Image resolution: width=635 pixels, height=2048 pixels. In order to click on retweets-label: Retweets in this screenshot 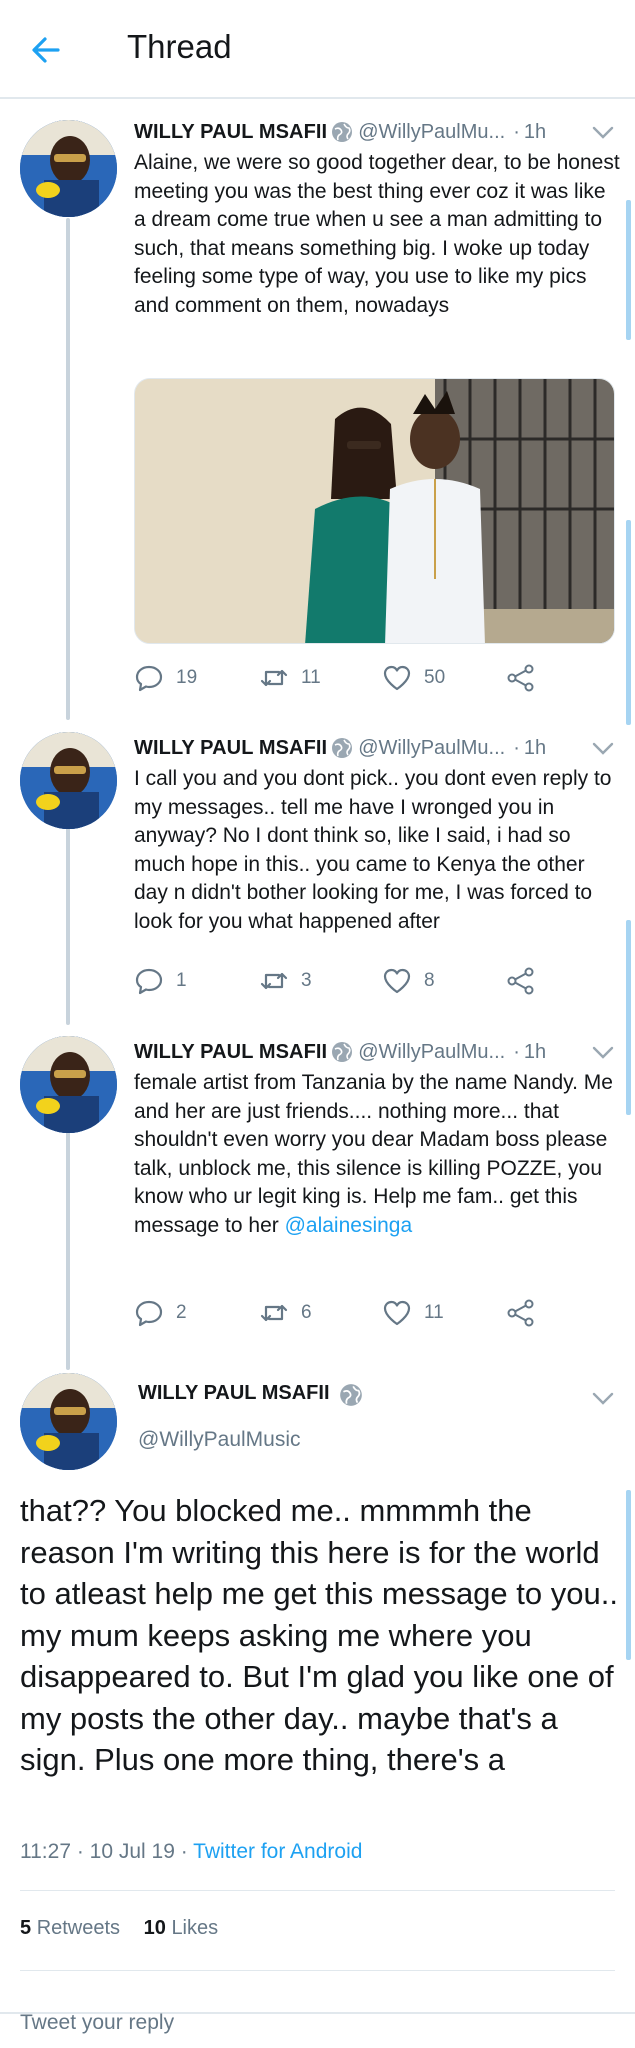, I will do `click(78, 1928)`.